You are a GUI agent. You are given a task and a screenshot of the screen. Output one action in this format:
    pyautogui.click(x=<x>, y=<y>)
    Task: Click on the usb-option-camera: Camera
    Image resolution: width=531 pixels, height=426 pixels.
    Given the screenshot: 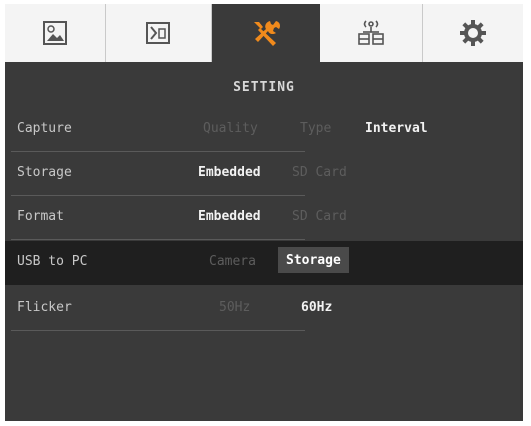 What is the action you would take?
    pyautogui.click(x=232, y=261)
    